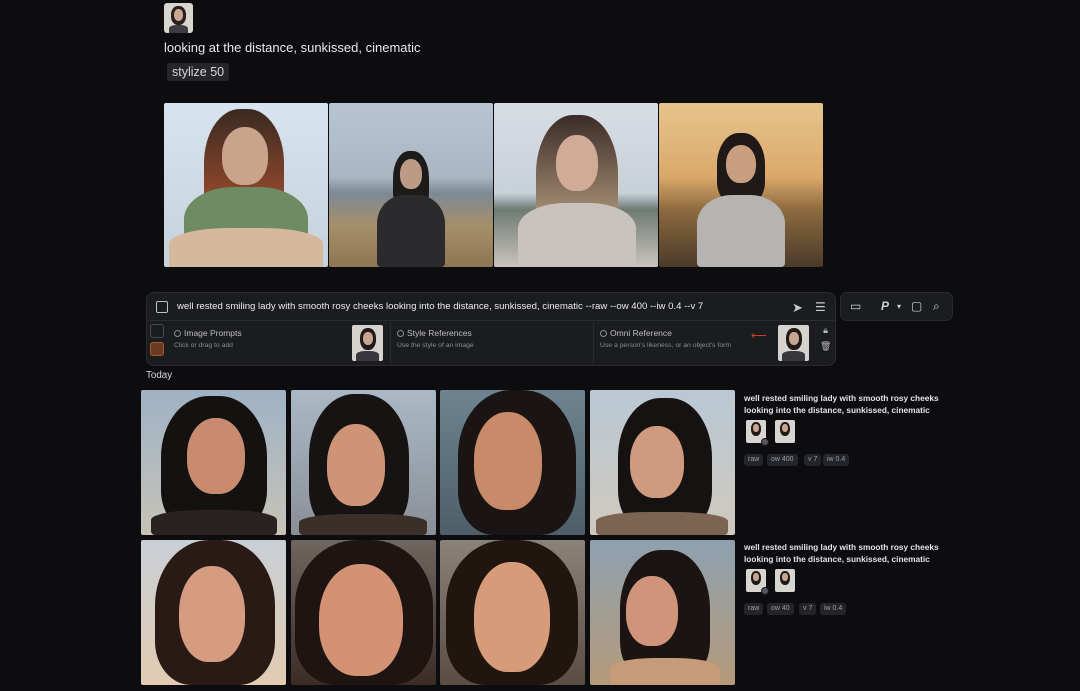  What do you see at coordinates (836, 460) in the screenshot?
I see `job-1-chip-iw: iw 0.4` at bounding box center [836, 460].